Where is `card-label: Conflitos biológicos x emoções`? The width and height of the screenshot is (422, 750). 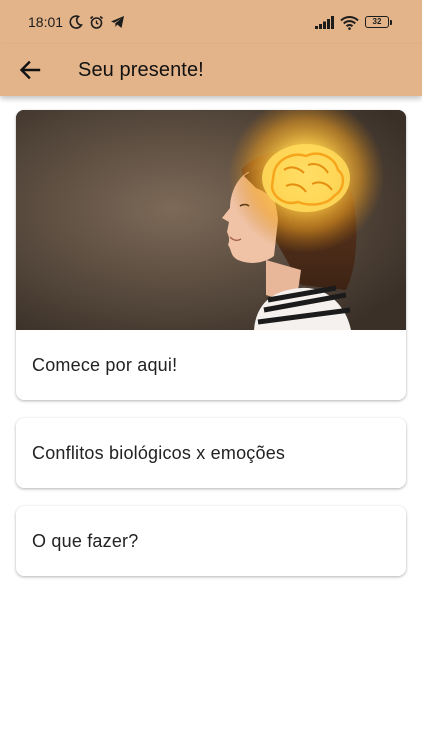 card-label: Conflitos biológicos x emoções is located at coordinates (159, 452).